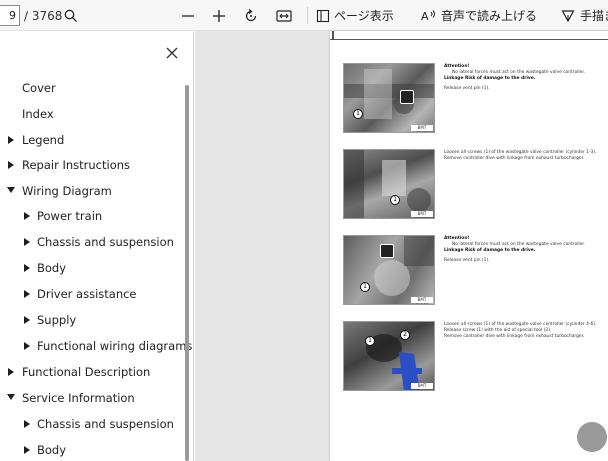 Image resolution: width=608 pixels, height=461 pixels. Describe the element at coordinates (10, 15) in the screenshot. I see `page-number-input: 9` at that location.